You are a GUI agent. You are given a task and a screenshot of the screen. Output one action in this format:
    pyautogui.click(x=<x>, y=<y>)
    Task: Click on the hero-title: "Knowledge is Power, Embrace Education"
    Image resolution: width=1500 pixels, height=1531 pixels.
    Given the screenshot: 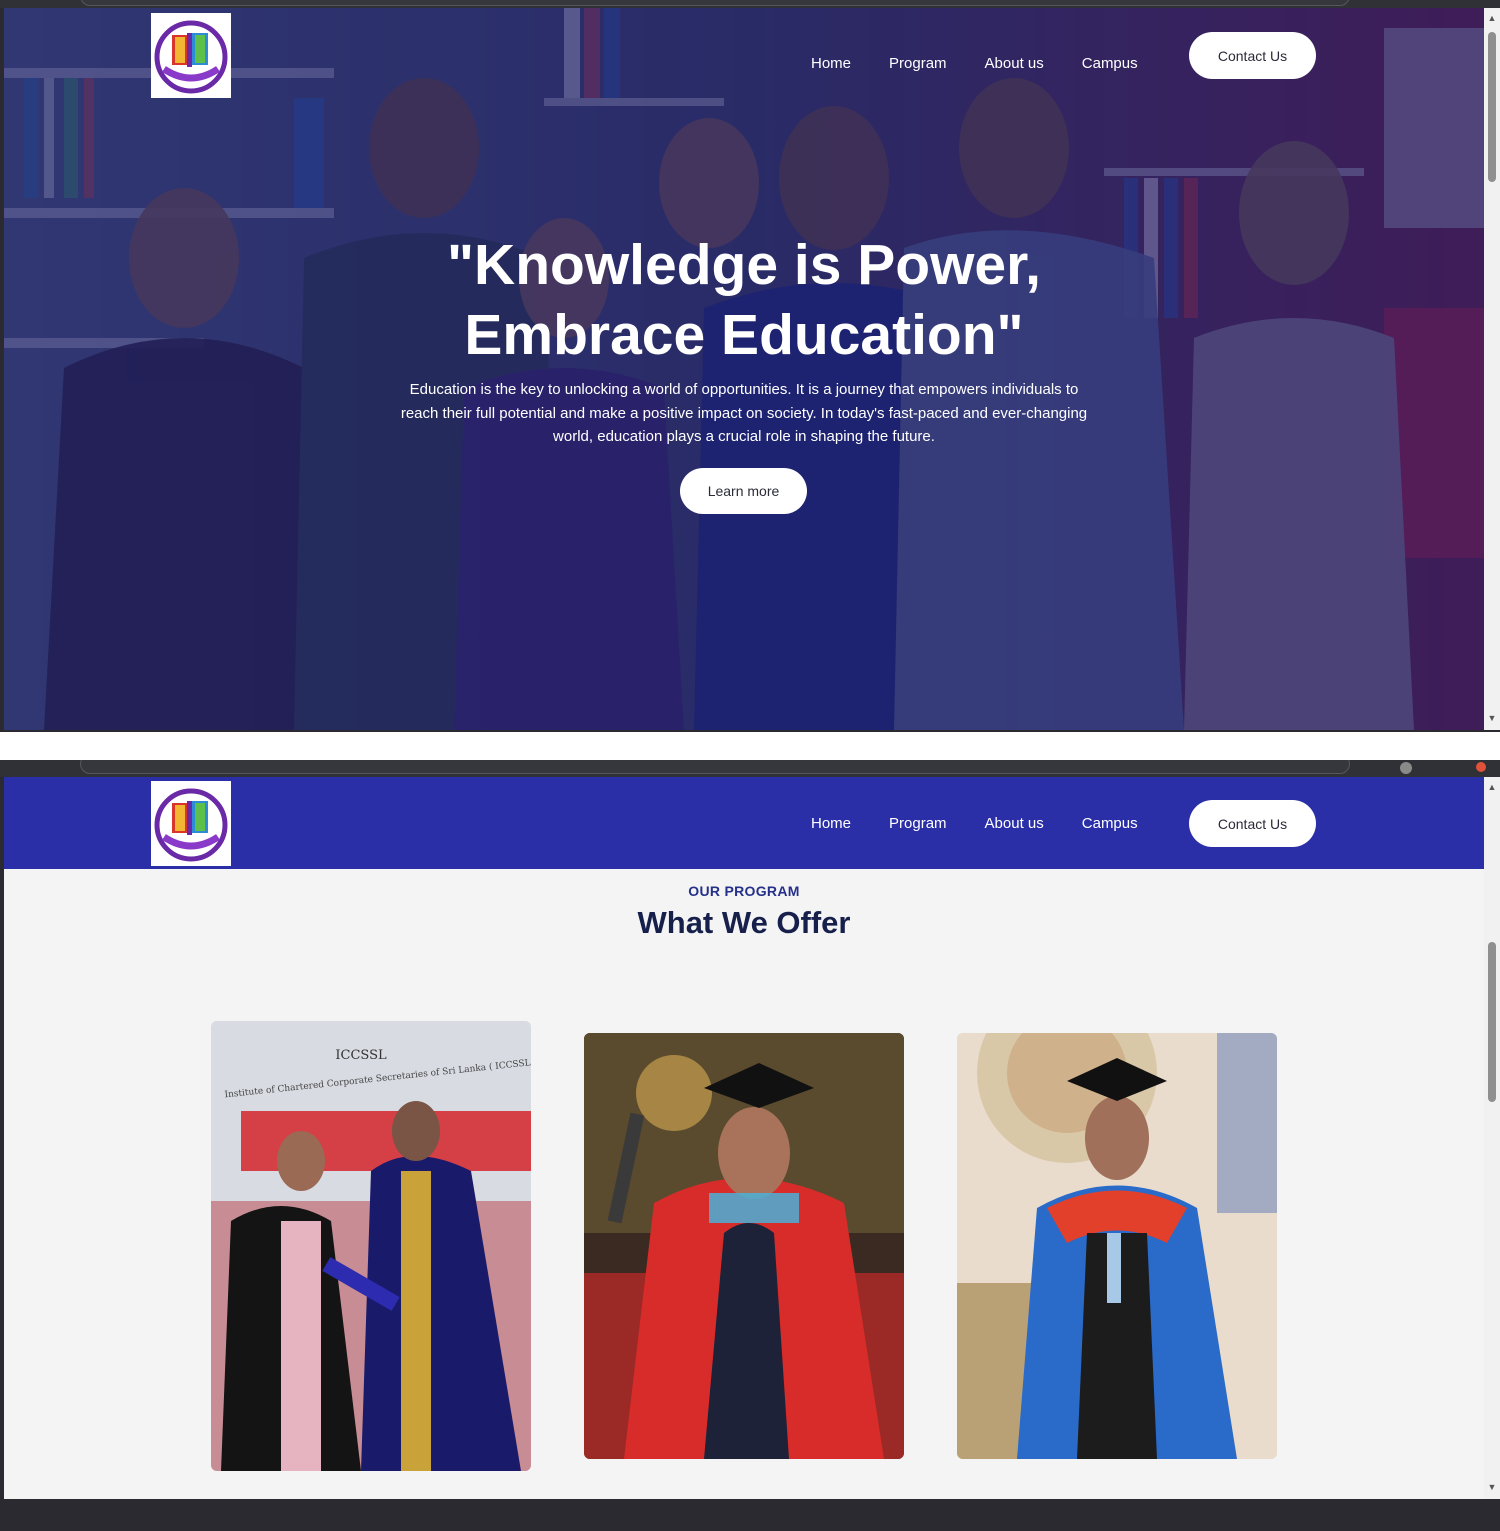 What is the action you would take?
    pyautogui.click(x=744, y=300)
    